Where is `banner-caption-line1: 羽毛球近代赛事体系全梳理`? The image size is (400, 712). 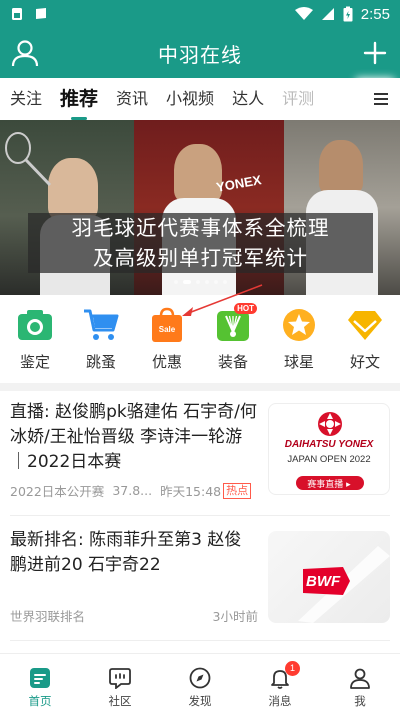
banner-caption-line1: 羽毛球近代赛事体系全梳理 is located at coordinates (200, 228).